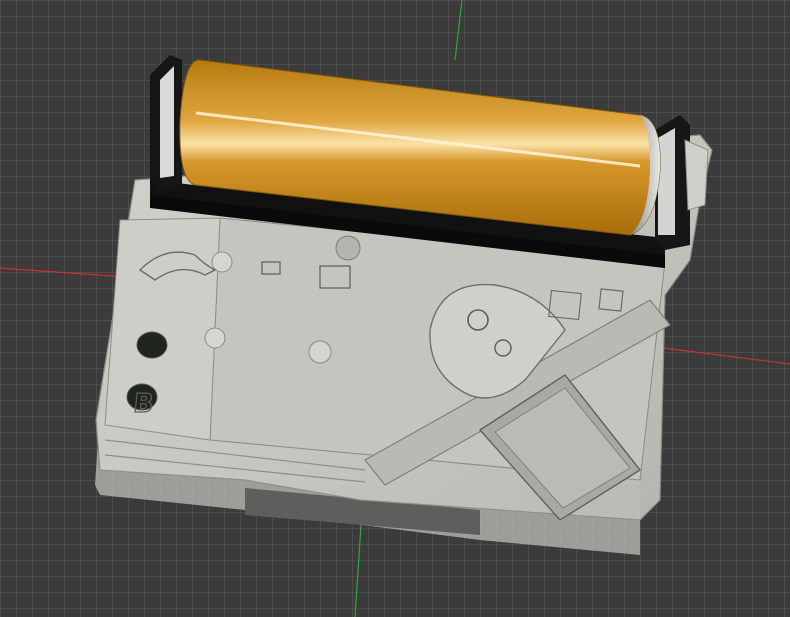 The height and width of the screenshot is (617, 790). What do you see at coordinates (358, 563) in the screenshot?
I see `z-axis-line-bottom` at bounding box center [358, 563].